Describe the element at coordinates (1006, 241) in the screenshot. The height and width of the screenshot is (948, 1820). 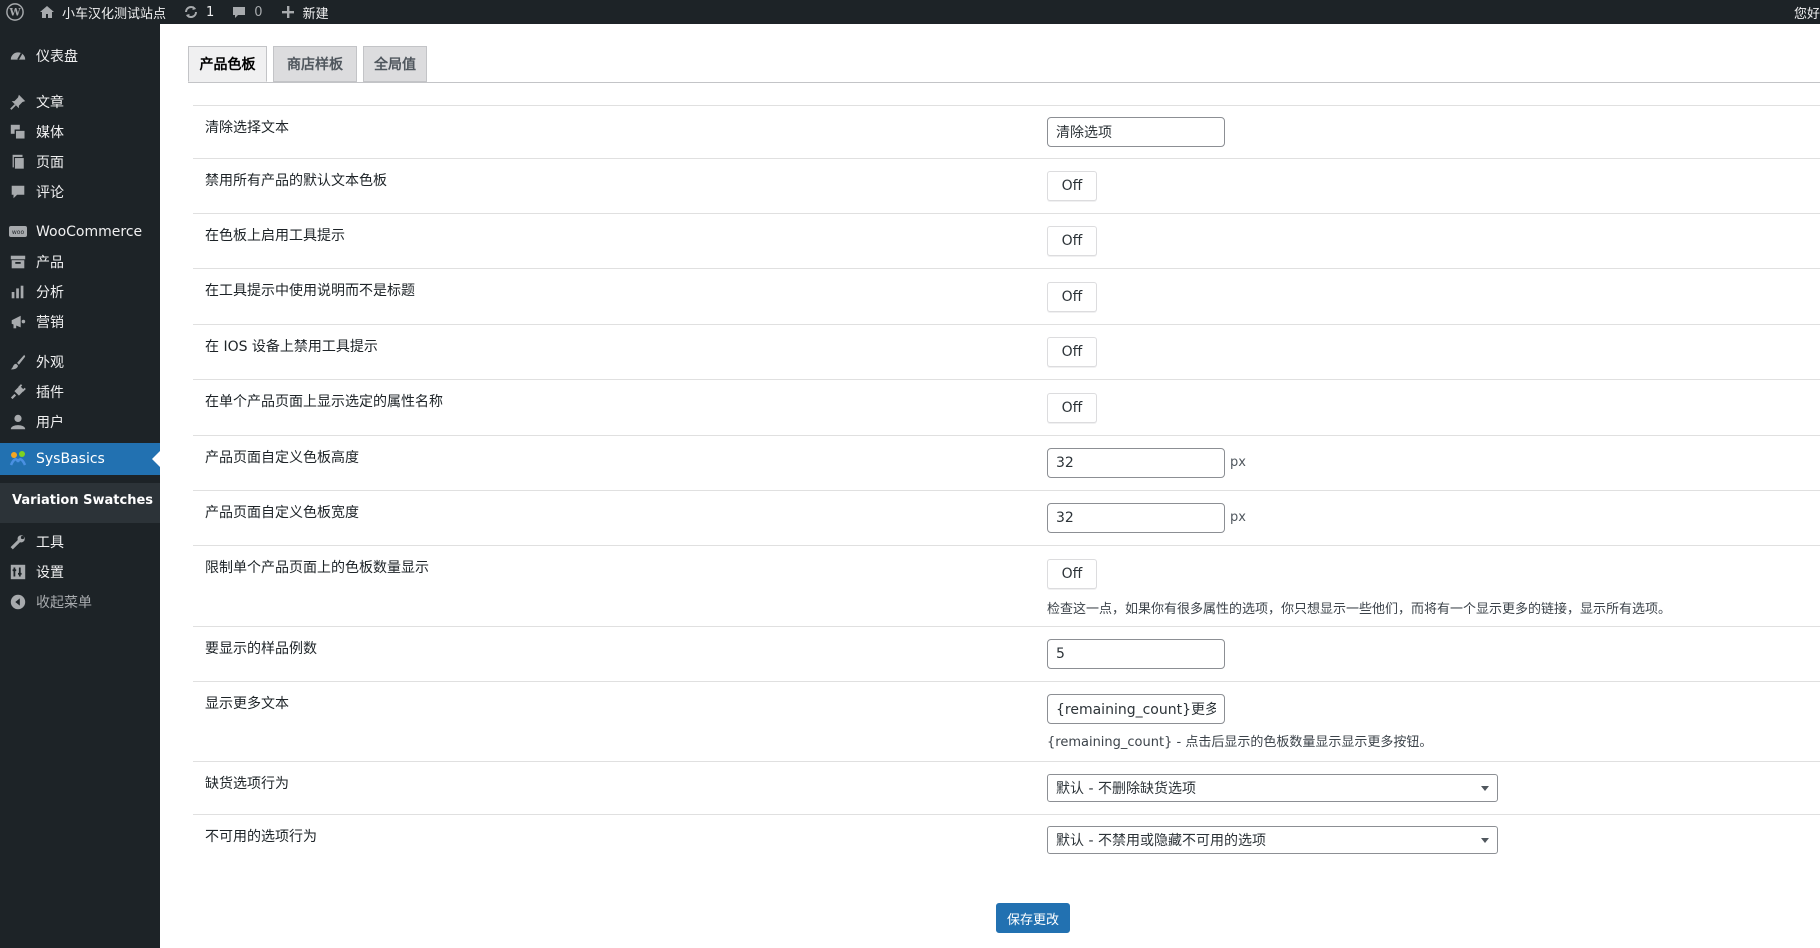
I see `setting-row-enable-tooltip: 在色板上启用工具提示 Off` at that location.